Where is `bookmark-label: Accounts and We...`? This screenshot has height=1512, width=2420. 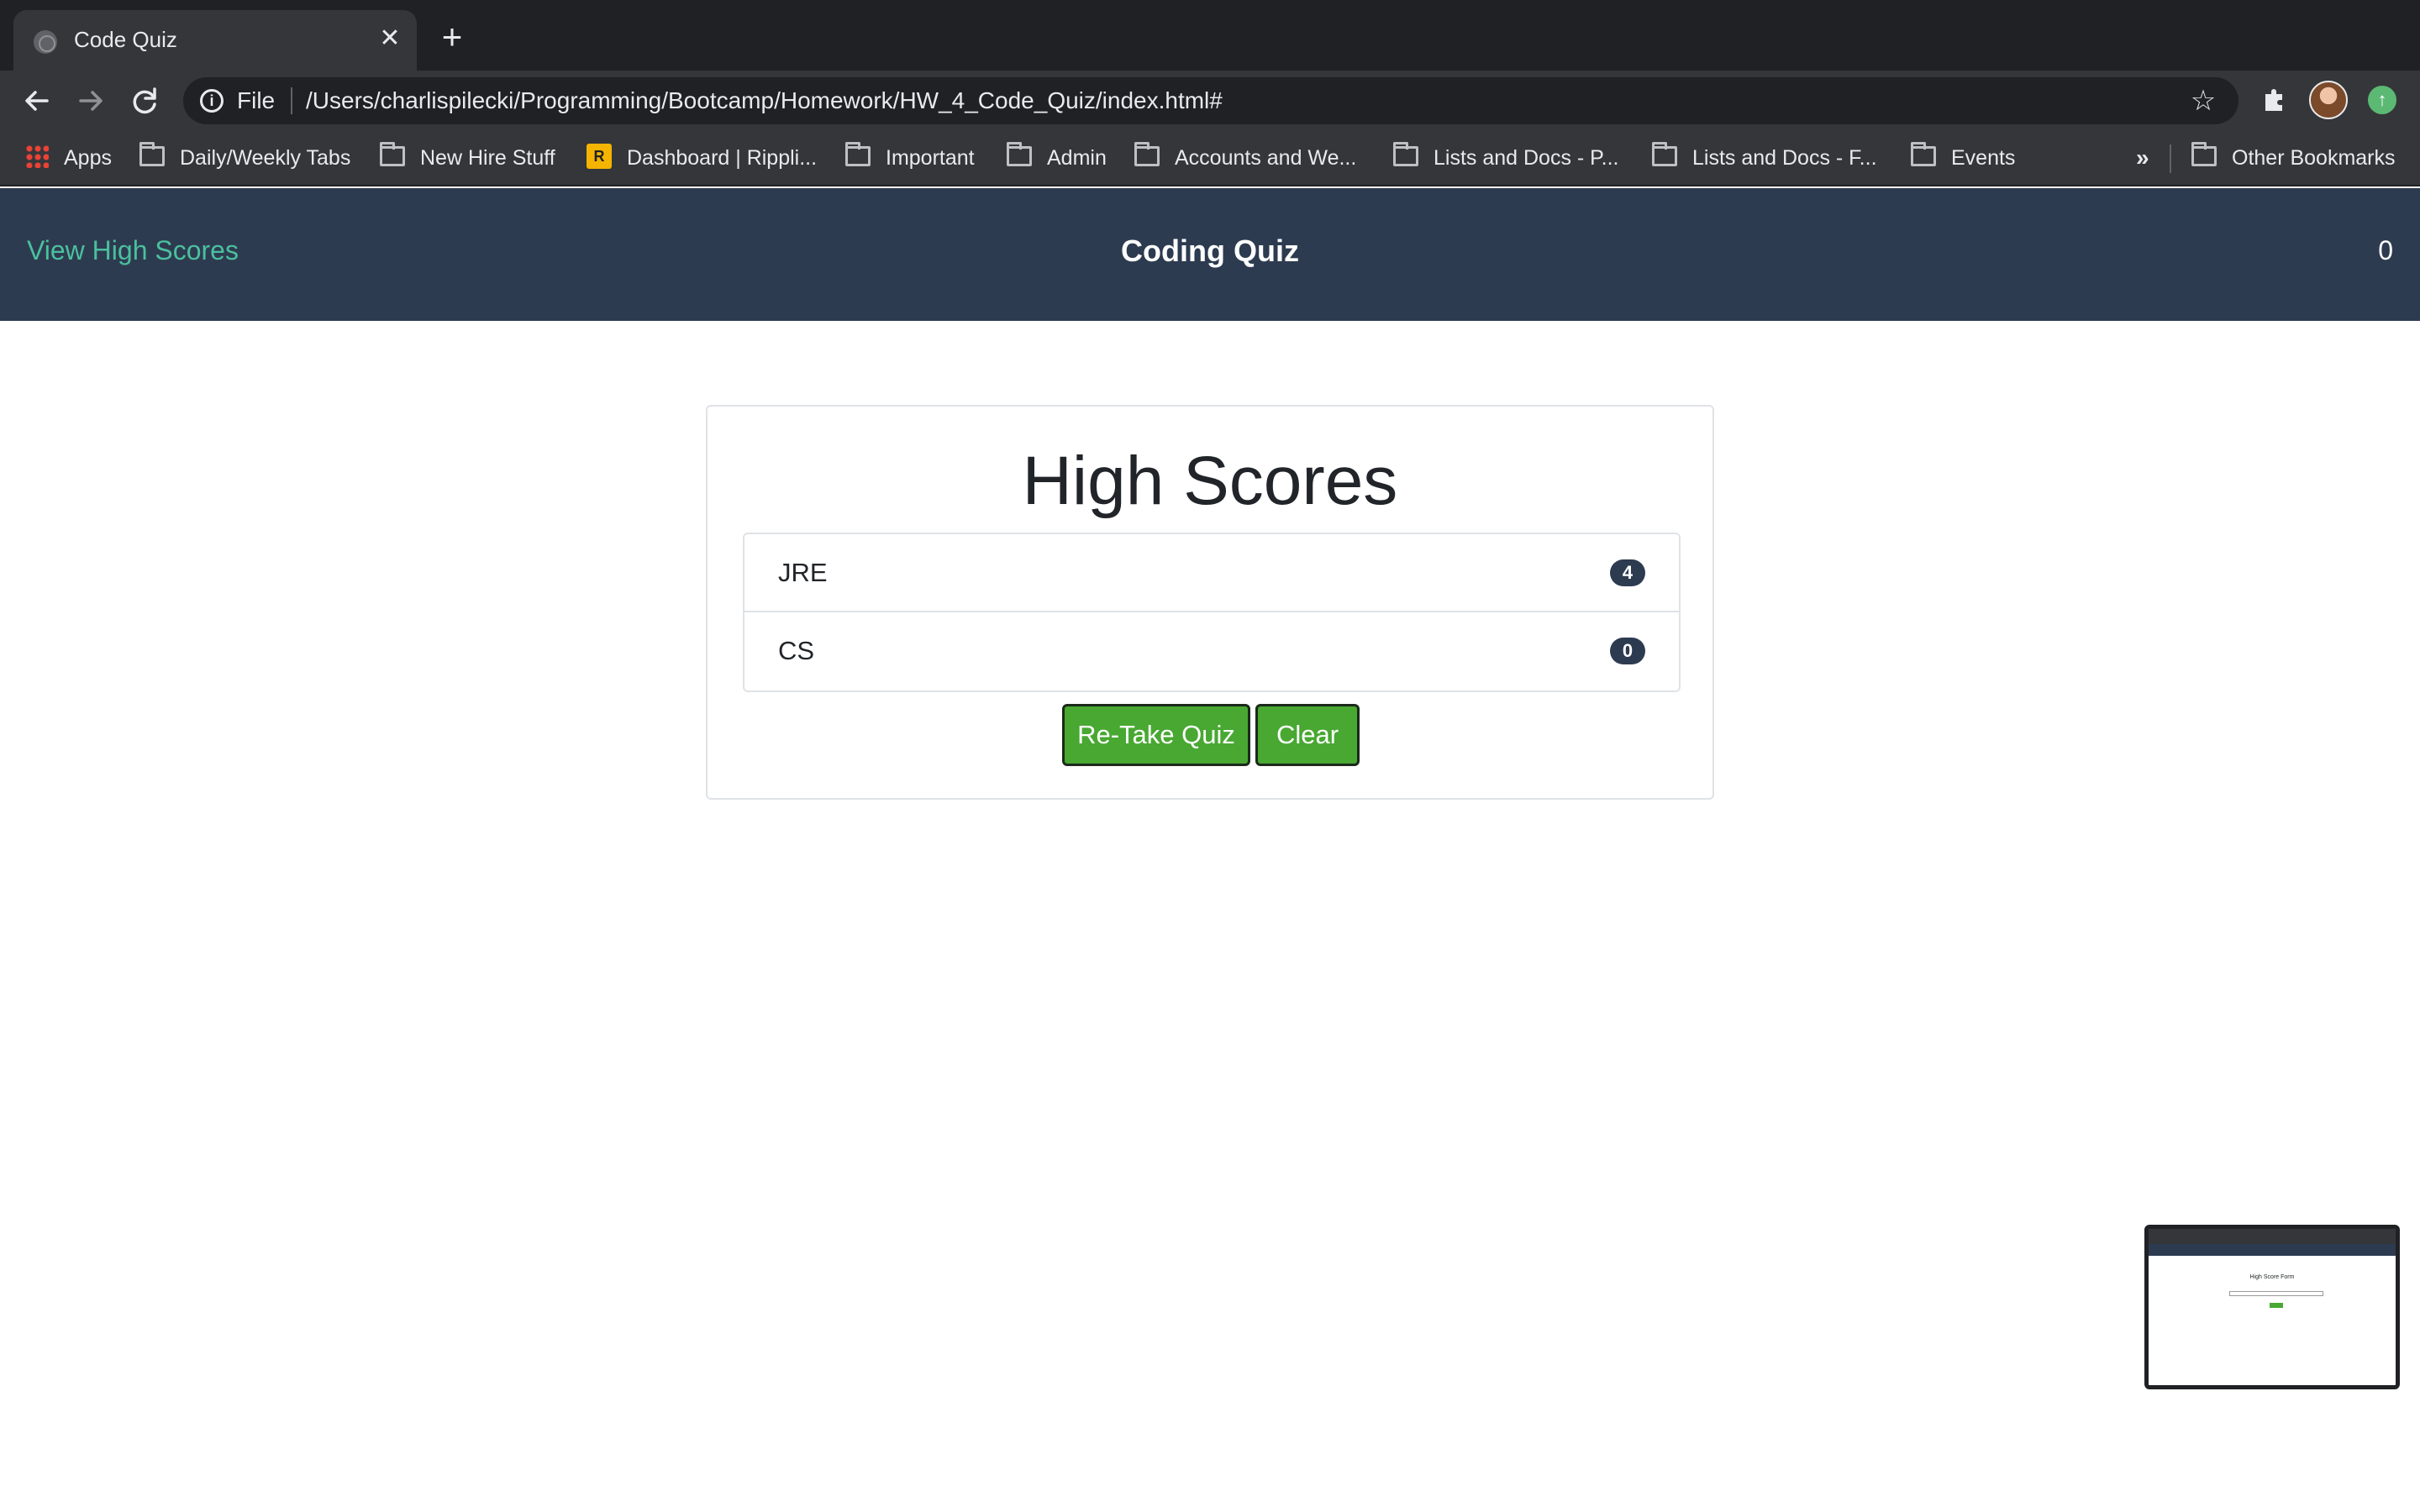
bookmark-label: Accounts and We... is located at coordinates (1266, 158).